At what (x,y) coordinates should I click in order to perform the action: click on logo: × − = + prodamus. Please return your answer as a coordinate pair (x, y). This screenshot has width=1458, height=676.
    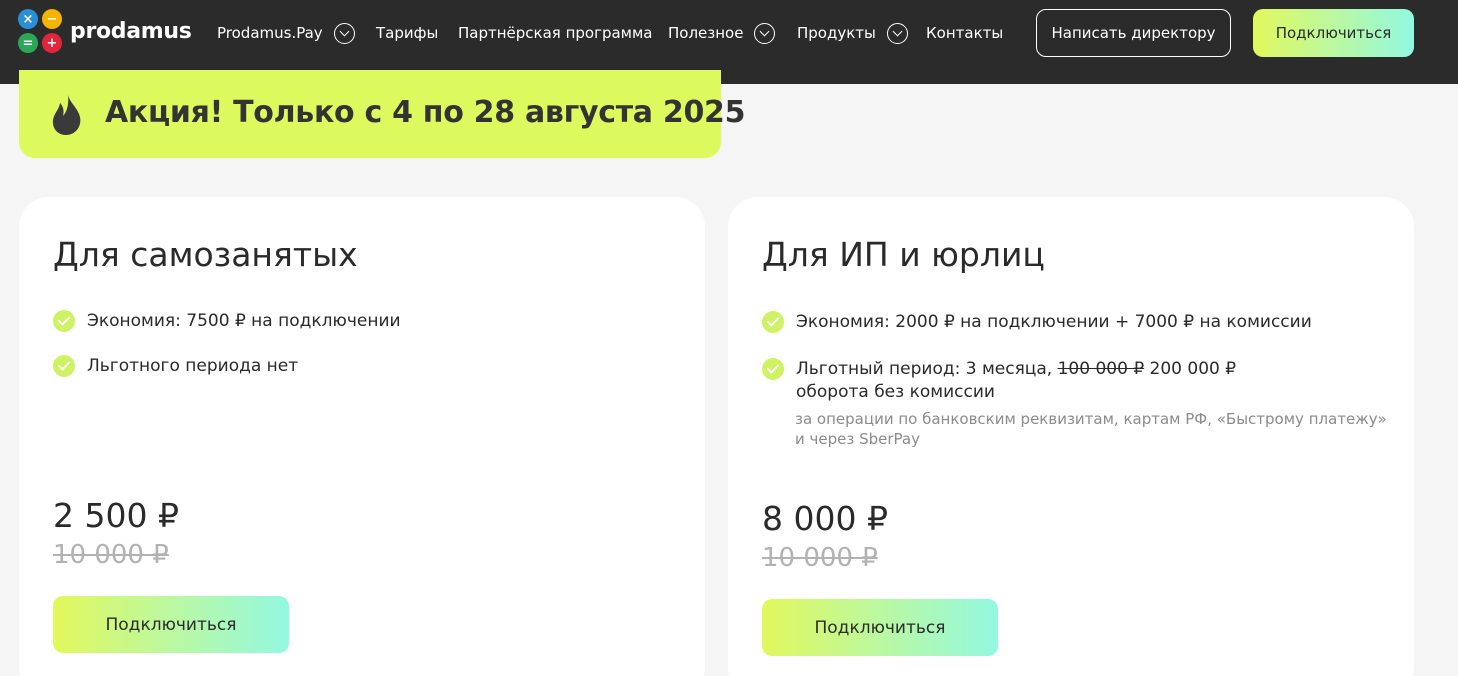
    Looking at the image, I should click on (105, 31).